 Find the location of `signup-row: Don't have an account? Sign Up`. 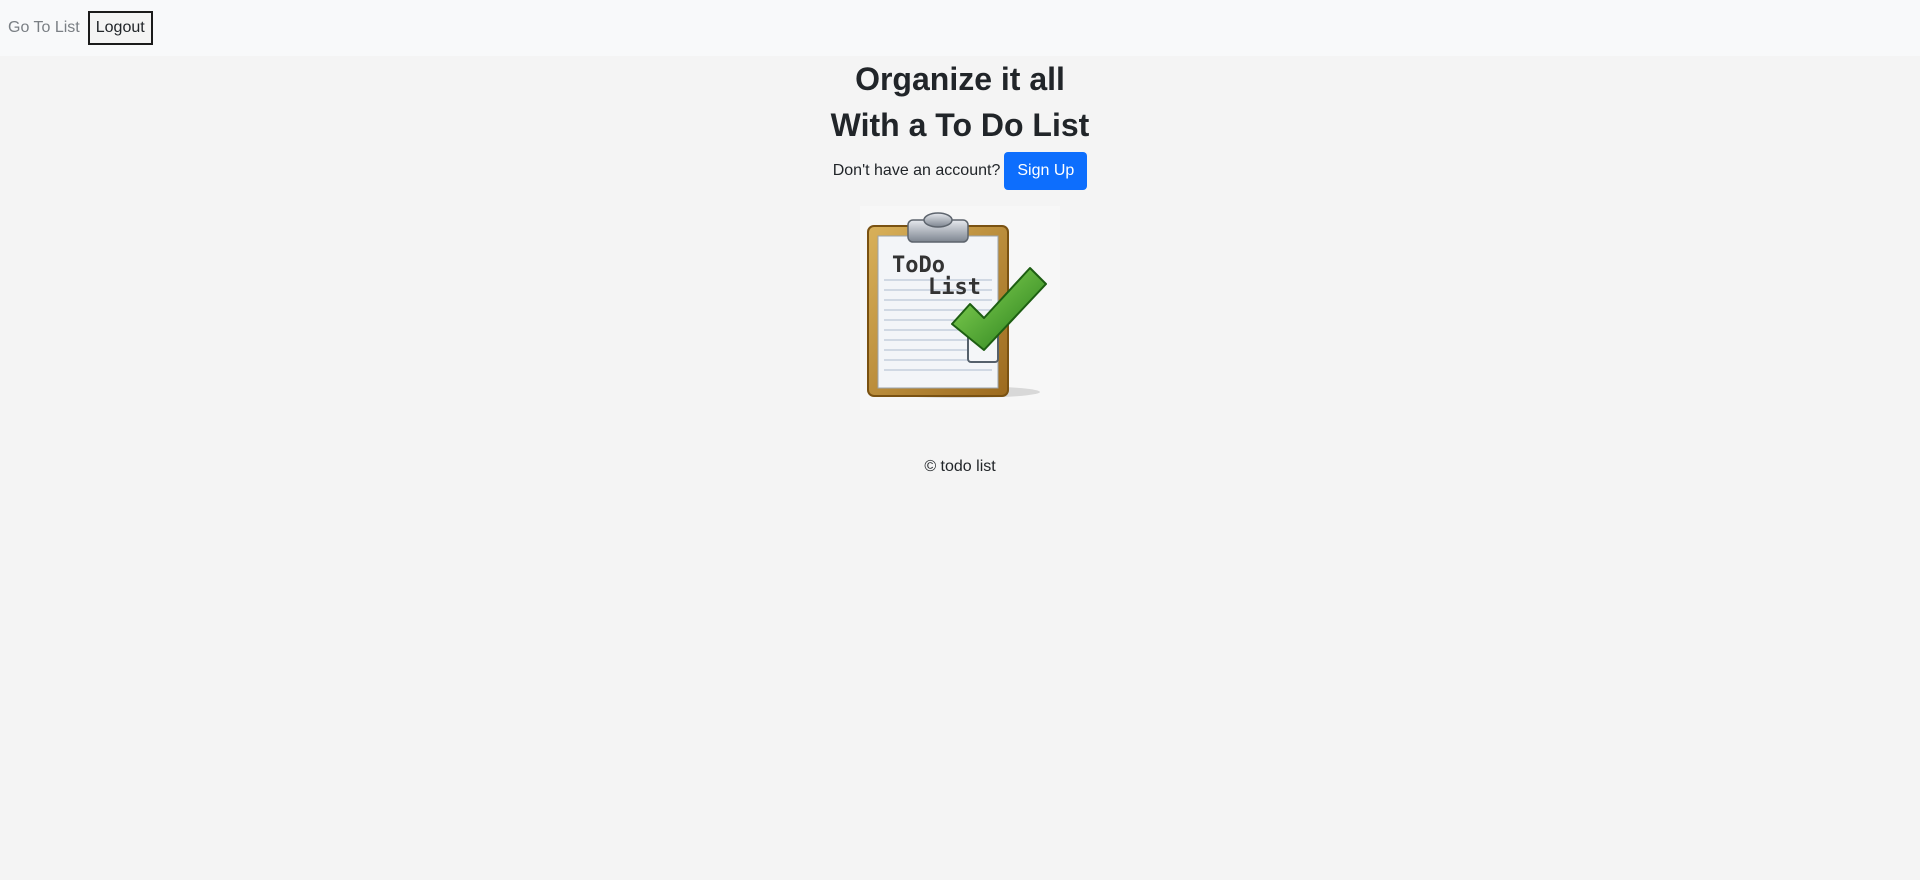

signup-row: Don't have an account? Sign Up is located at coordinates (960, 171).